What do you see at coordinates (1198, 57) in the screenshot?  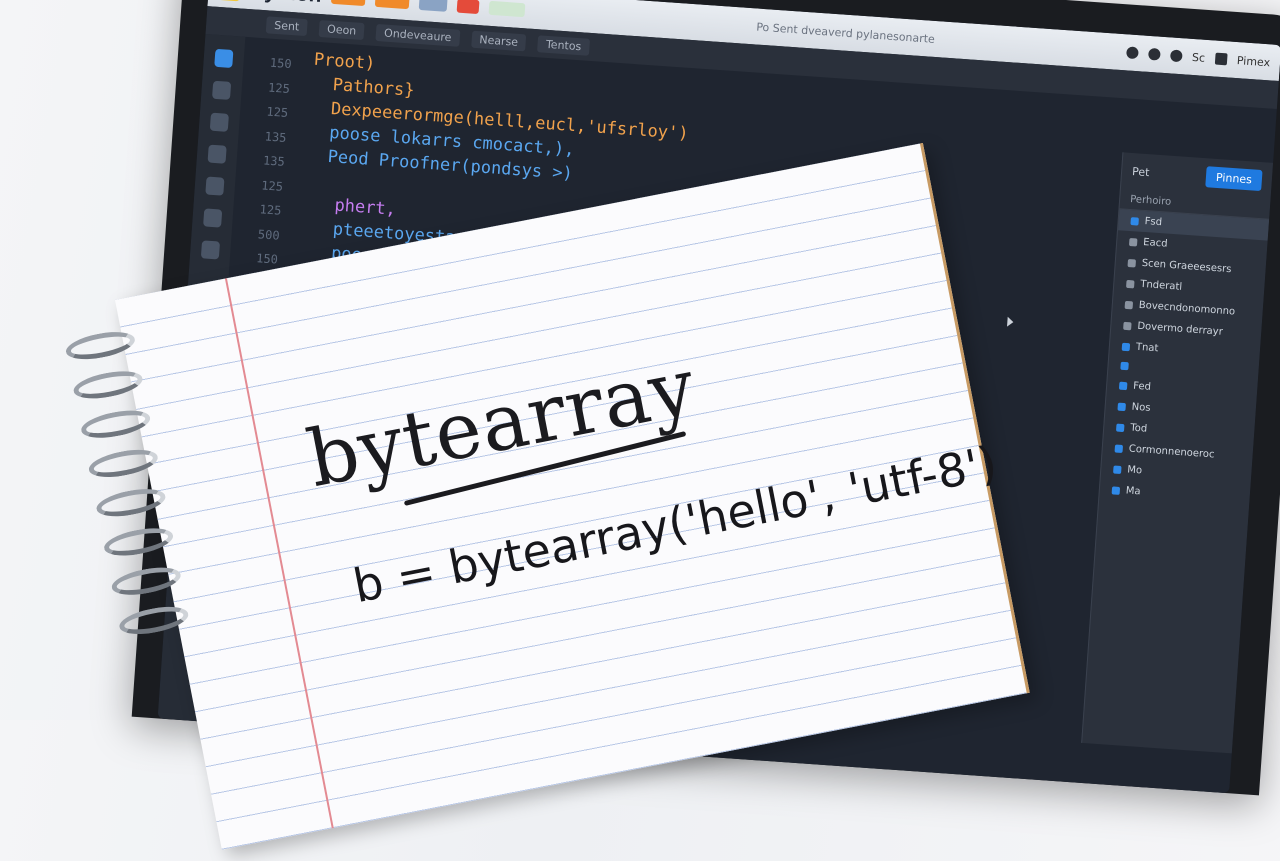 I see `titlebar-label-sc: Sc` at bounding box center [1198, 57].